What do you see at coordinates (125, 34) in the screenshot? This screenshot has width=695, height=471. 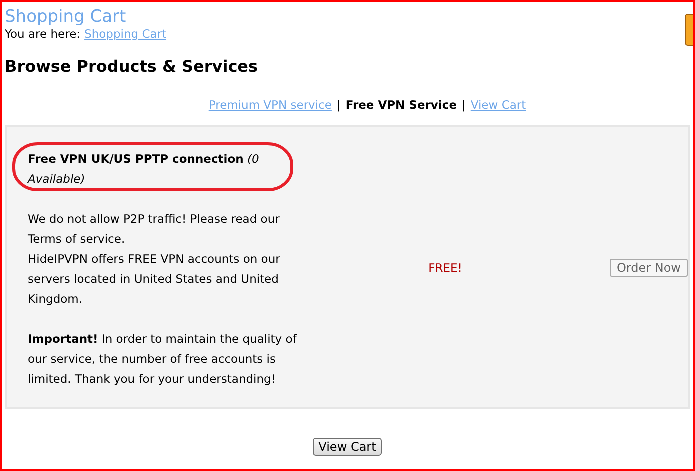 I see `breadcrumb-link: Shopping Cart` at bounding box center [125, 34].